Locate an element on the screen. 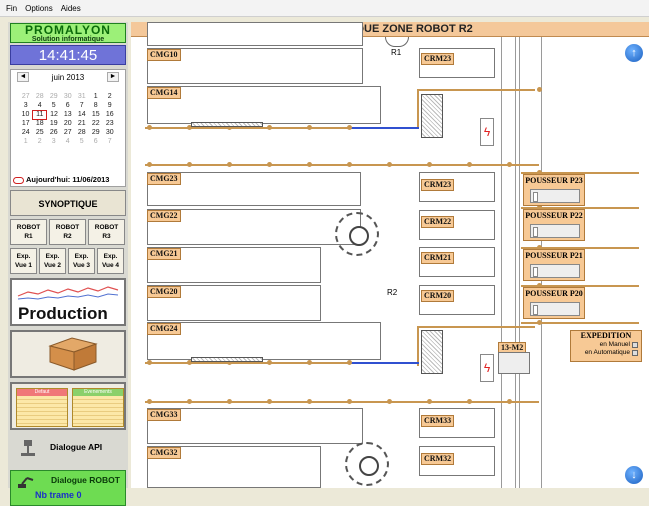 The width and height of the screenshot is (649, 506). robot-r3 is located at coordinates (367, 464).